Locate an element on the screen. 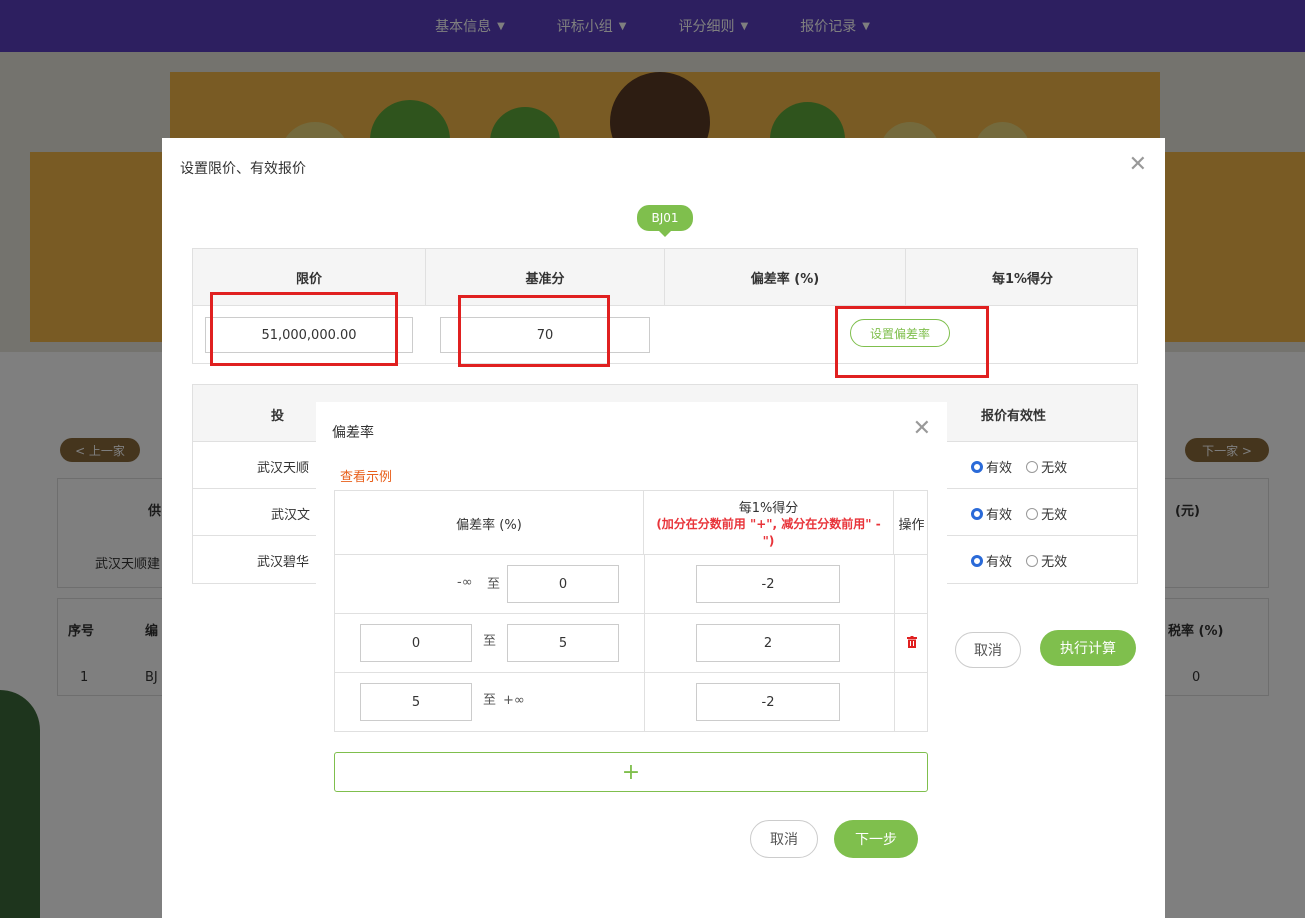 The image size is (1305, 918). bidder-name: 武汉碧华 is located at coordinates (283, 562).